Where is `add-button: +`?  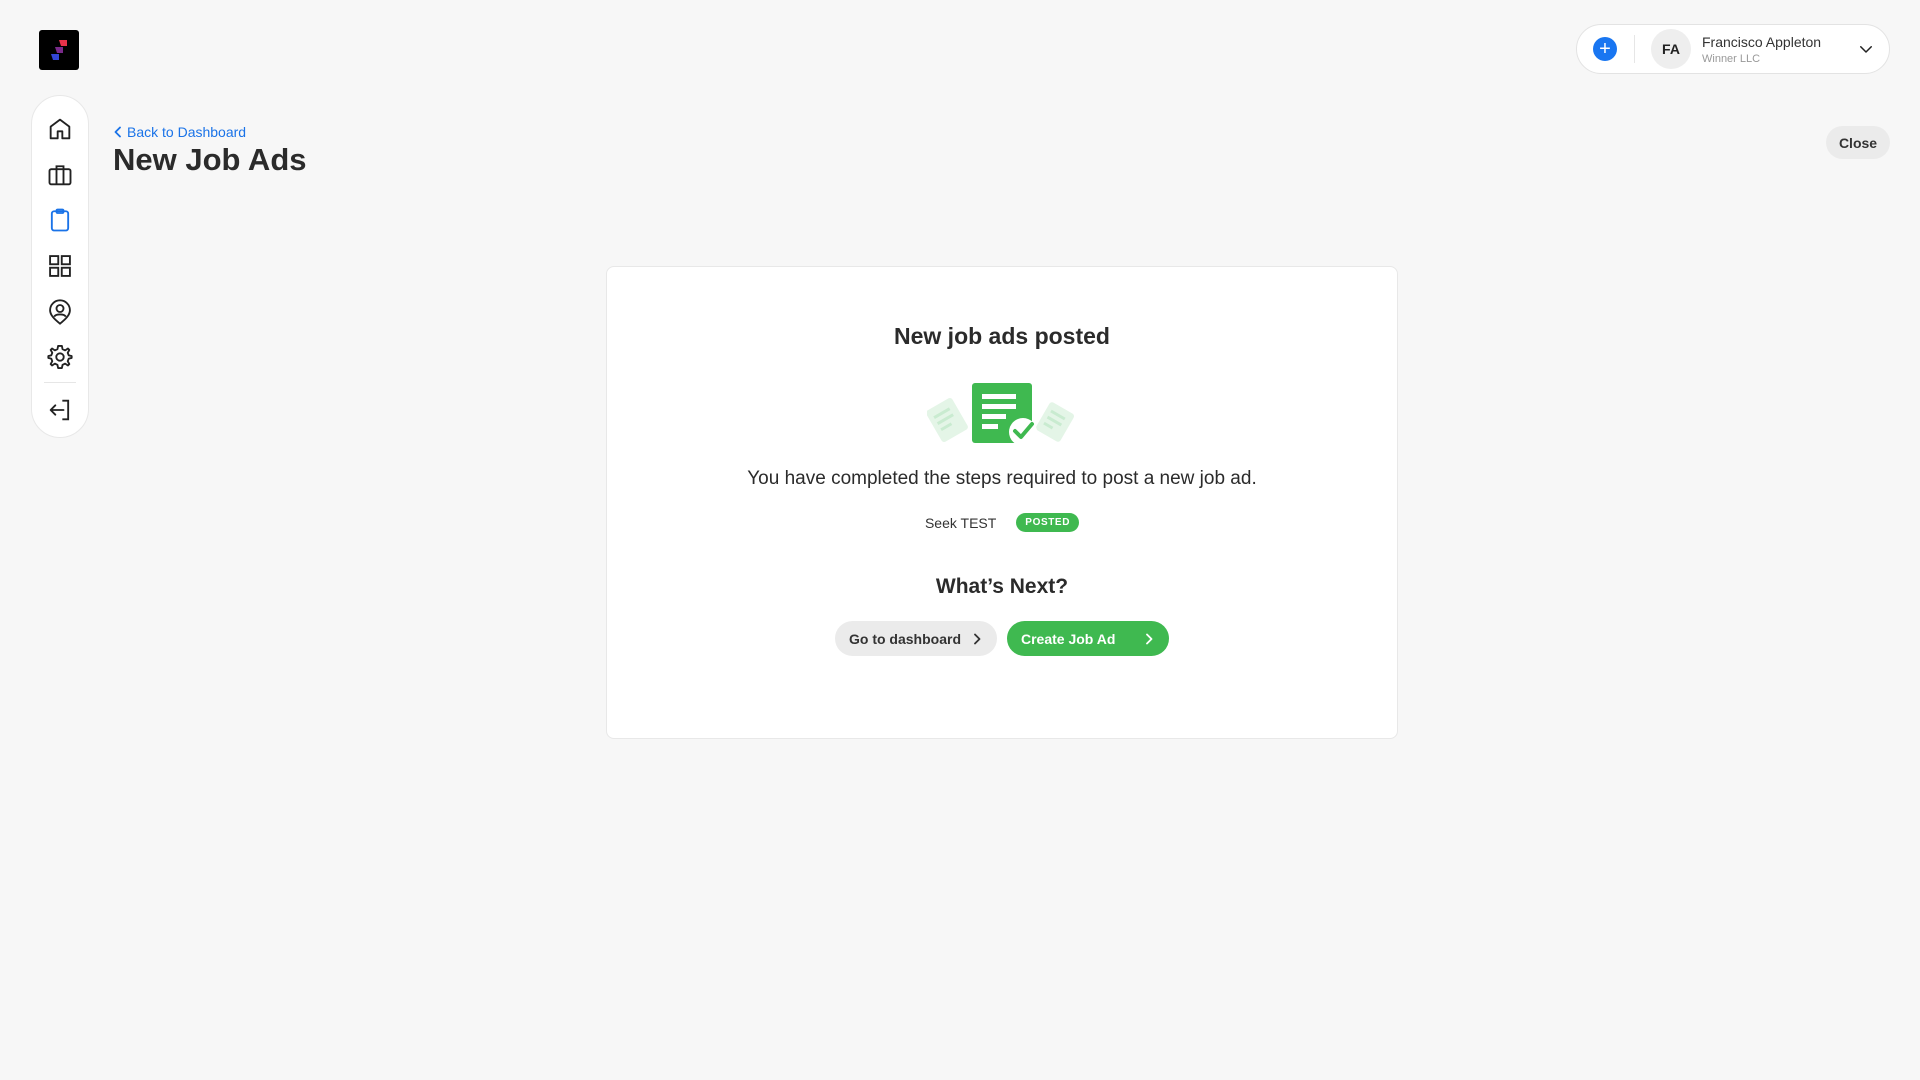 add-button: + is located at coordinates (1605, 49).